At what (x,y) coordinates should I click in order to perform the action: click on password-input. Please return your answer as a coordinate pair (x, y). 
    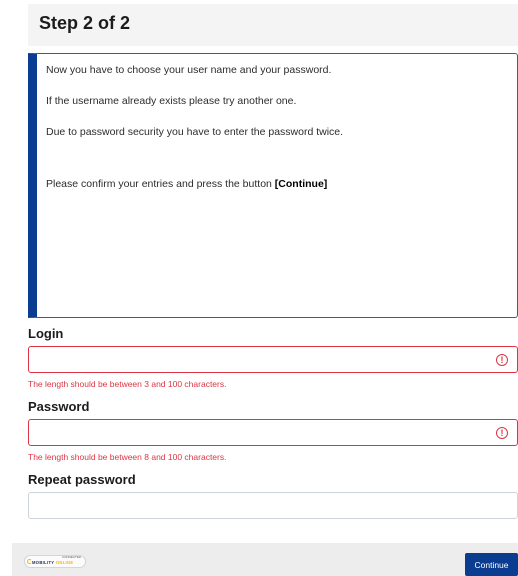
    Looking at the image, I should click on (273, 432).